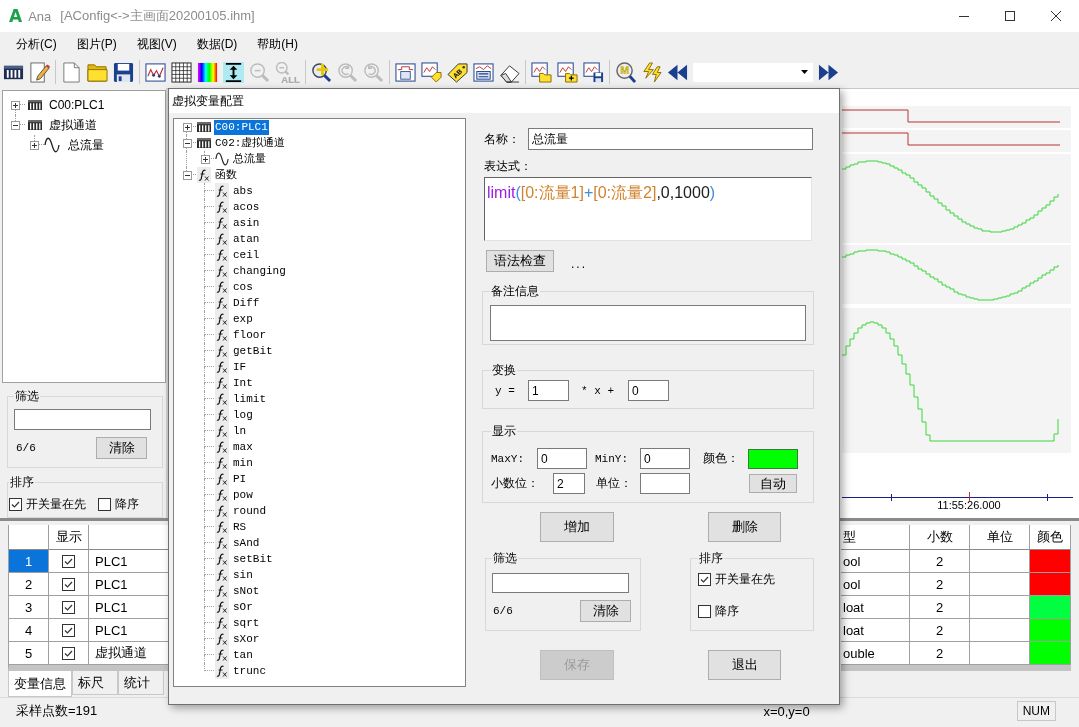 Image resolution: width=1079 pixels, height=727 pixels. Describe the element at coordinates (321, 72) in the screenshot. I see `zoom-in-icon` at that location.